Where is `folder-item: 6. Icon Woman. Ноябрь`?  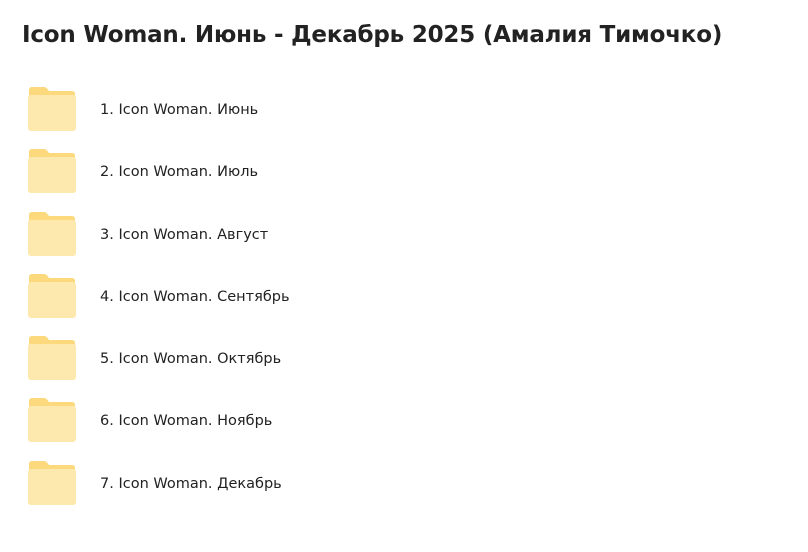
folder-item: 6. Icon Woman. Ноябрь is located at coordinates (404, 422).